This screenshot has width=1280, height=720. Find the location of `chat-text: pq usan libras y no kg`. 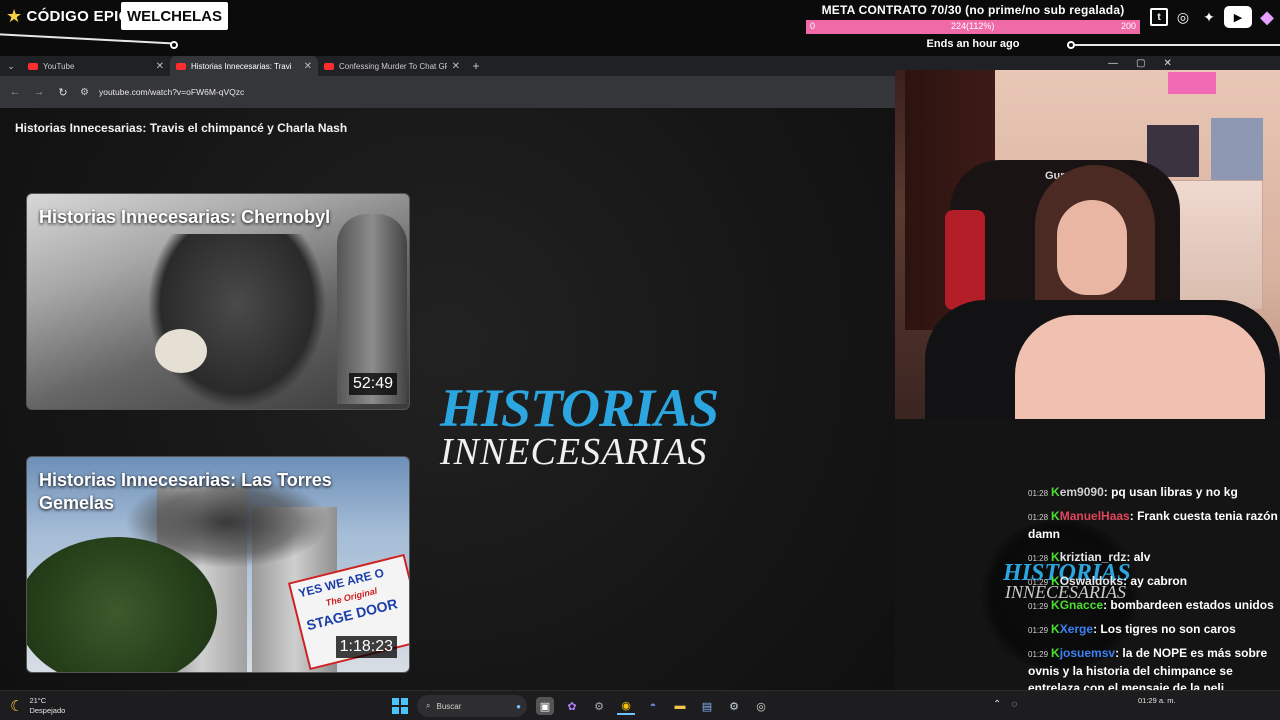

chat-text: pq usan libras y no kg is located at coordinates (1174, 492).